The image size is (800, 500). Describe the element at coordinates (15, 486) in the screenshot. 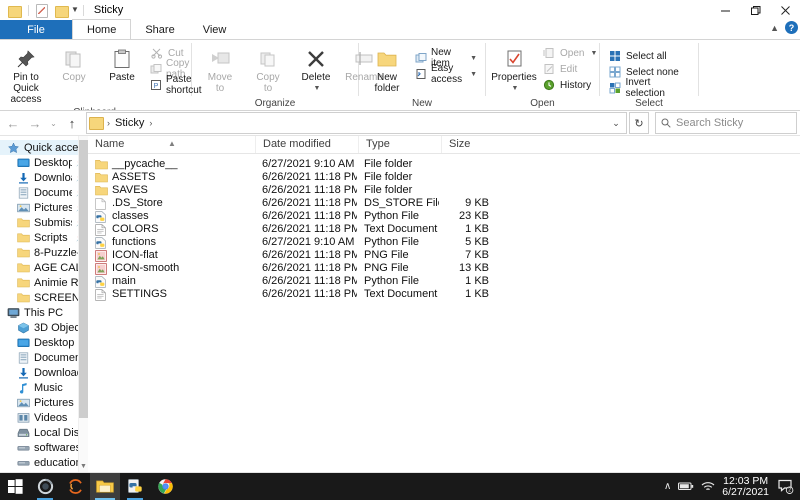

I see `start-button` at that location.